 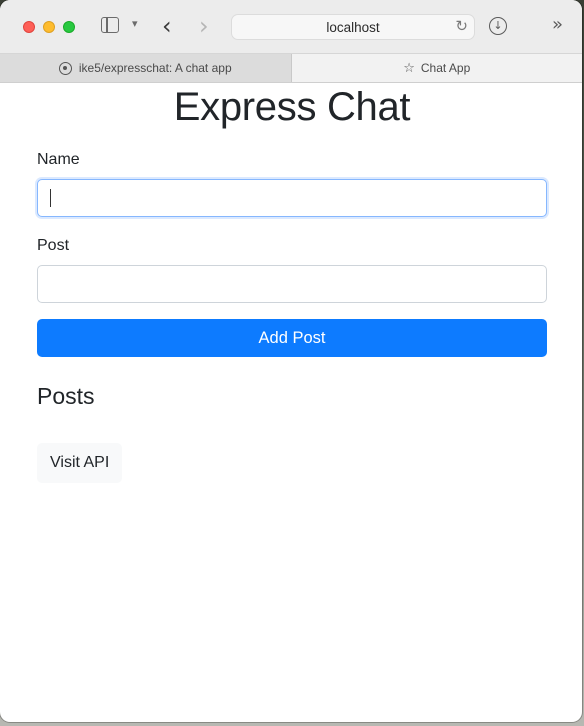 What do you see at coordinates (49, 27) in the screenshot?
I see `minimize-window-button` at bounding box center [49, 27].